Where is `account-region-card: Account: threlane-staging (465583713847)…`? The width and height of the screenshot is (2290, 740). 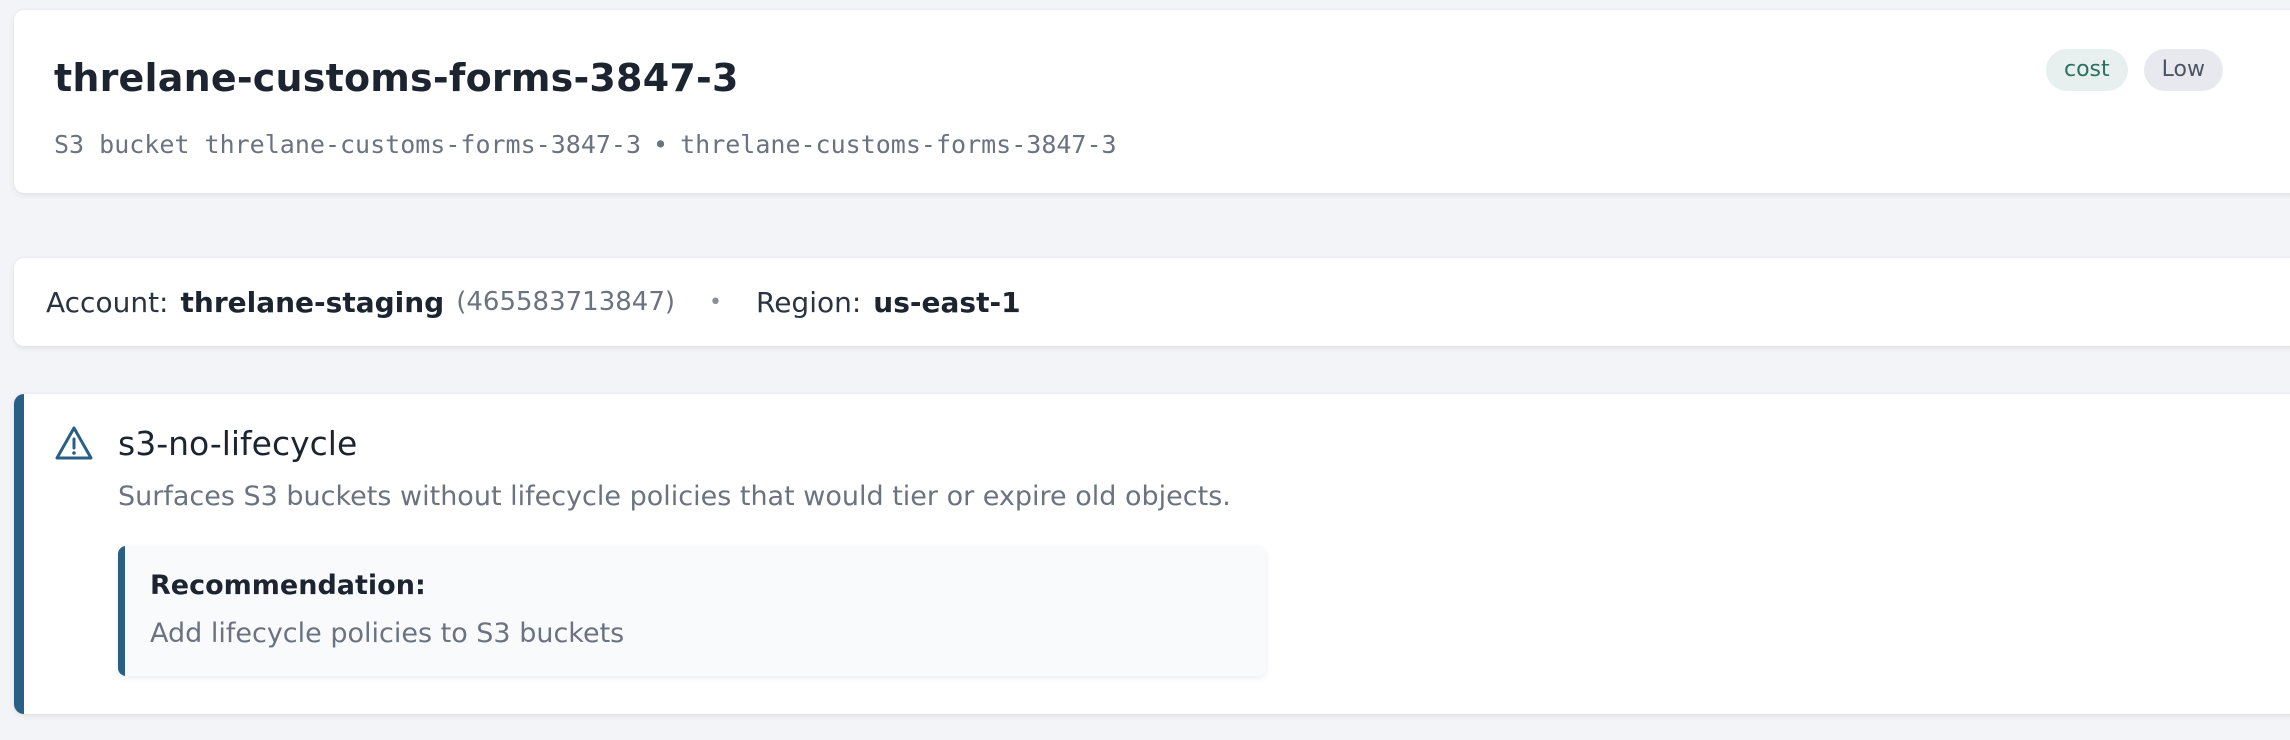 account-region-card: Account: threlane-staging (465583713847)… is located at coordinates (1152, 302).